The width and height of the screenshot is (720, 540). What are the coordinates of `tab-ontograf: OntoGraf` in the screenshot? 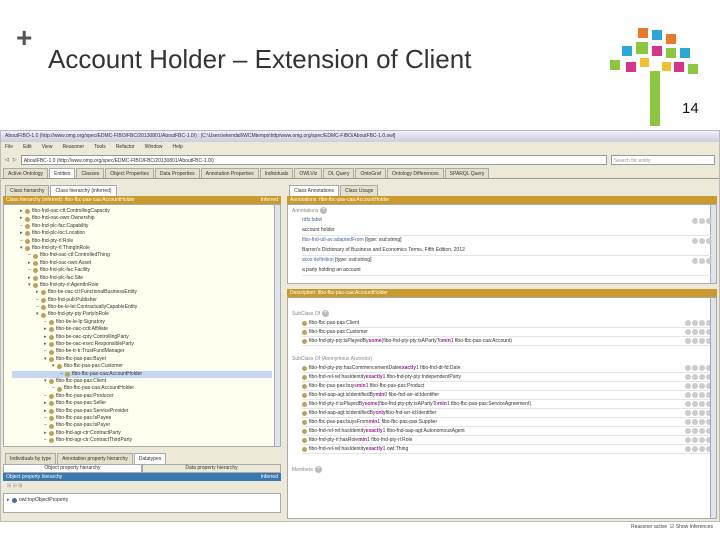 It's located at (371, 173).